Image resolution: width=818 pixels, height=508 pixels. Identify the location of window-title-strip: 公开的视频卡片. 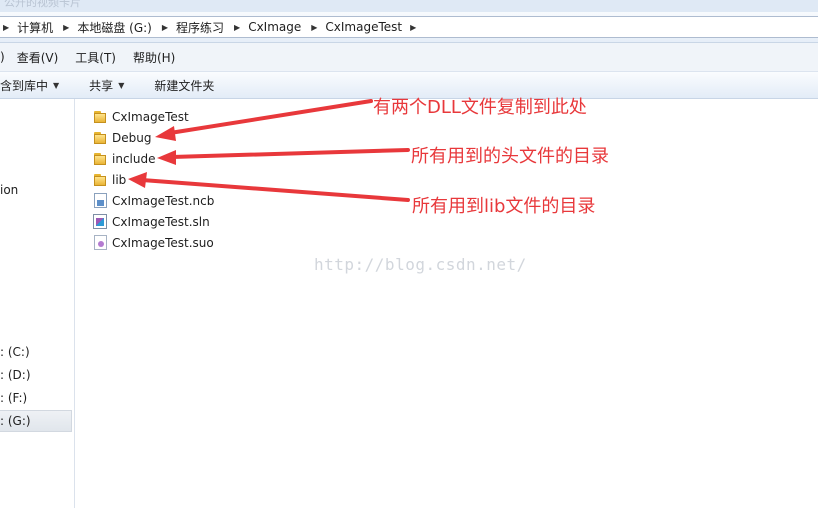
(409, 6).